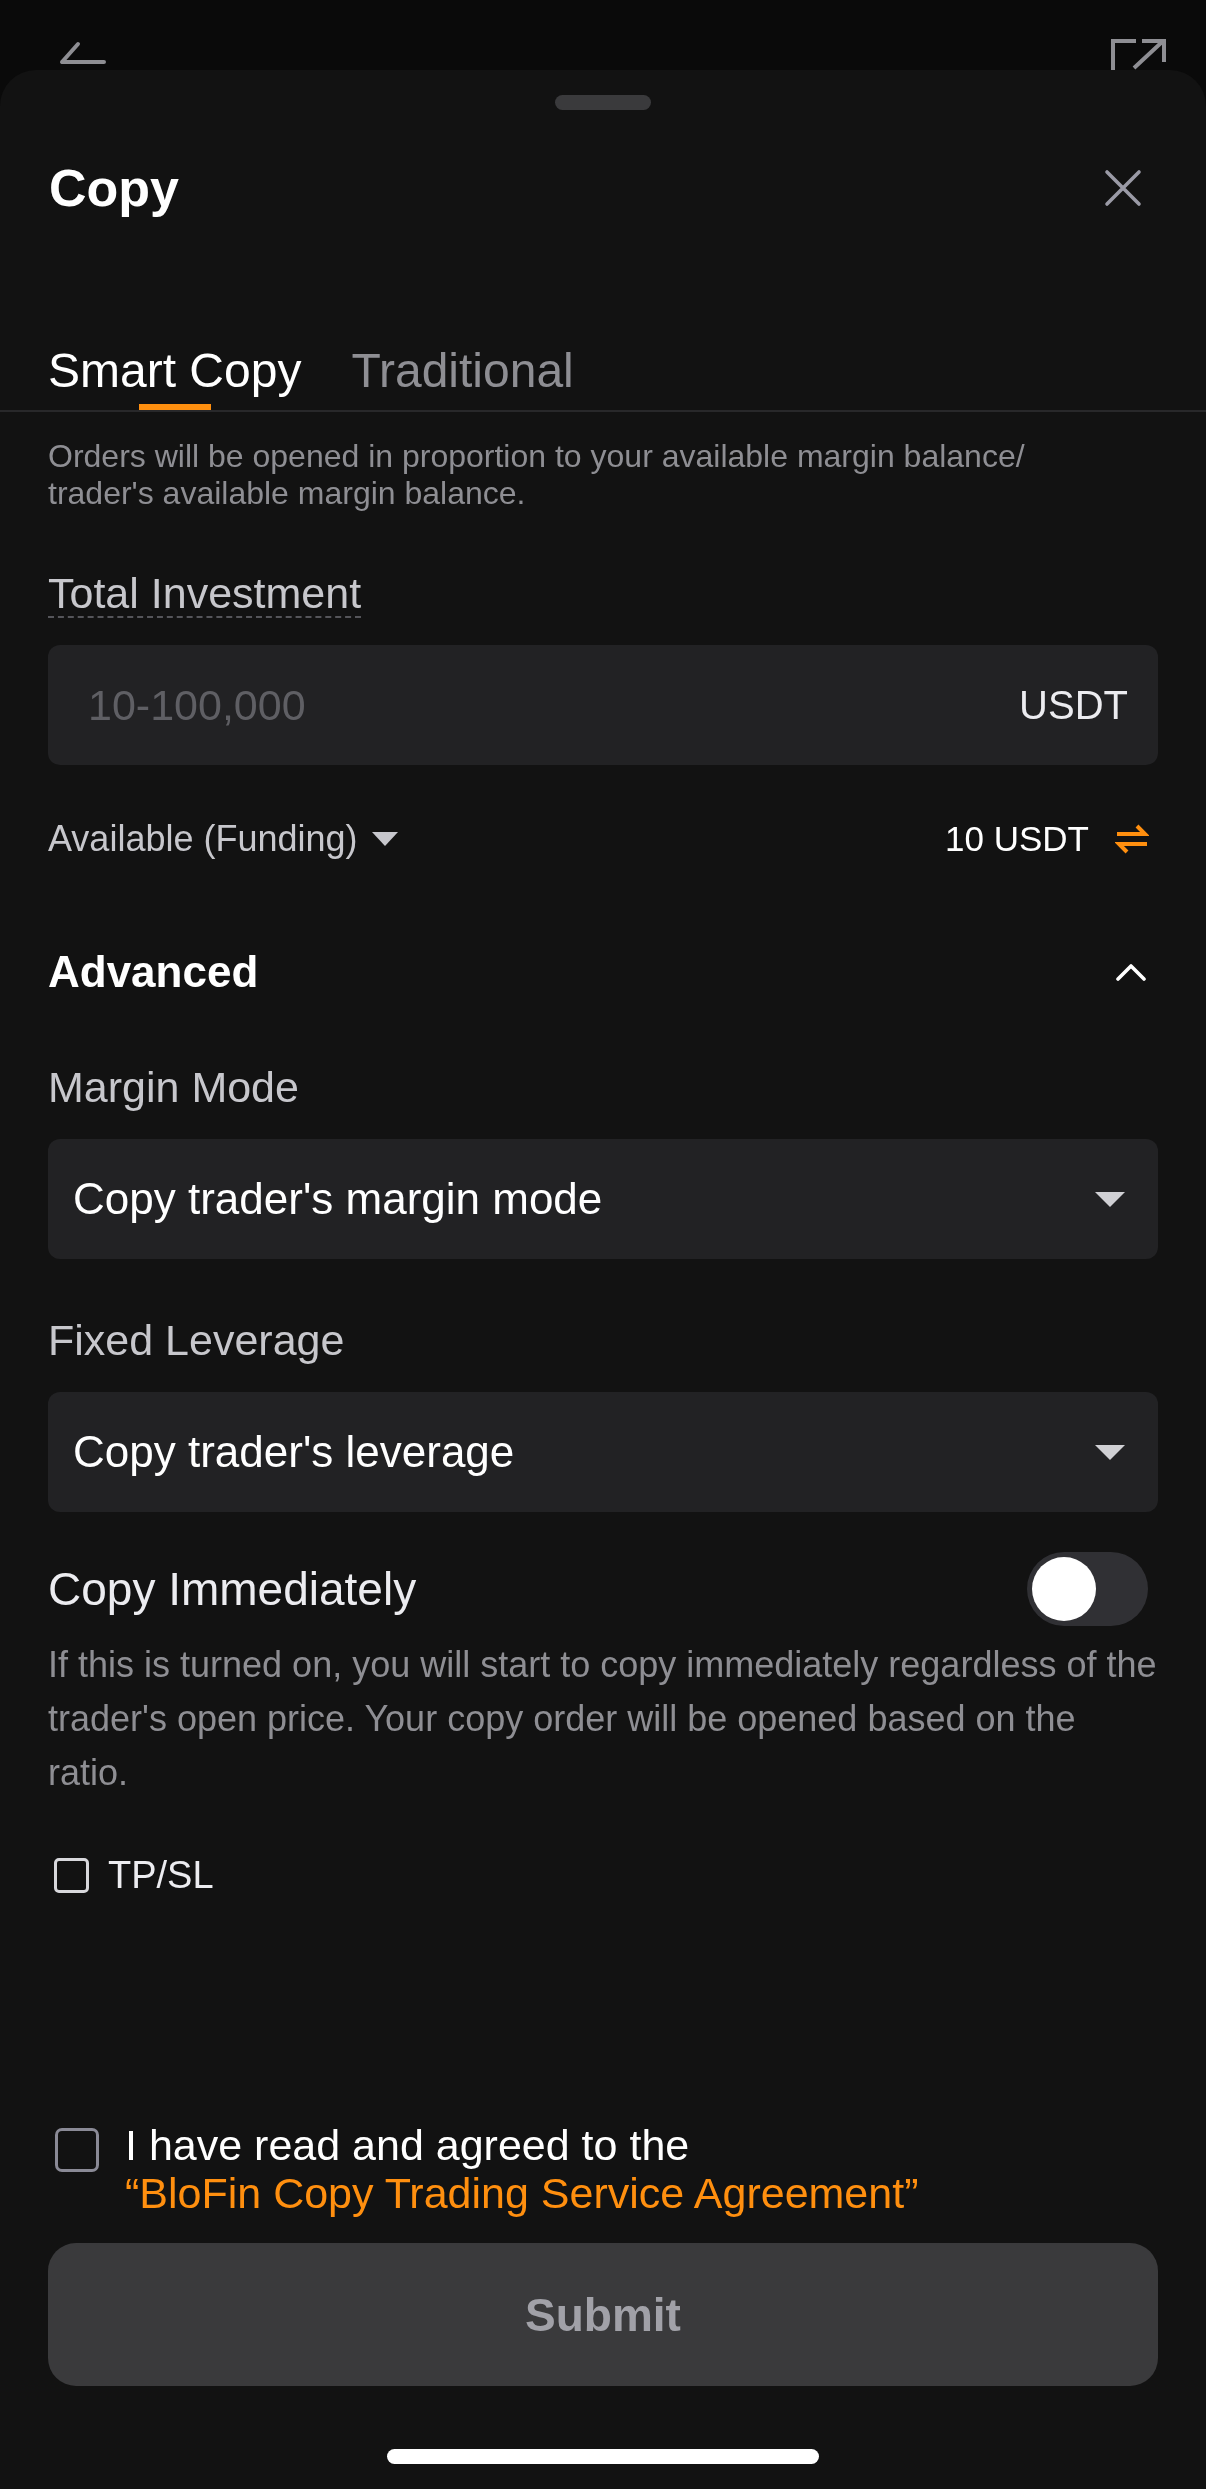 Image resolution: width=1206 pixels, height=2489 pixels. I want to click on funding-selector: Available (Funding), so click(223, 839).